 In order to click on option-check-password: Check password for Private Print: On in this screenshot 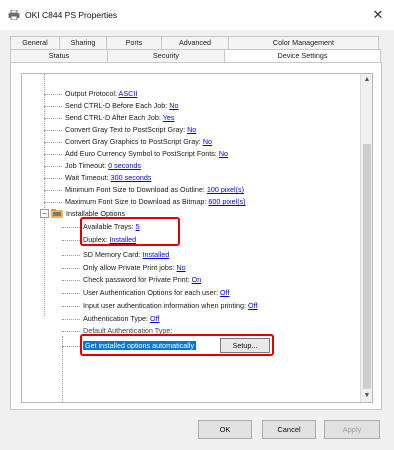, I will do `click(131, 279)`.